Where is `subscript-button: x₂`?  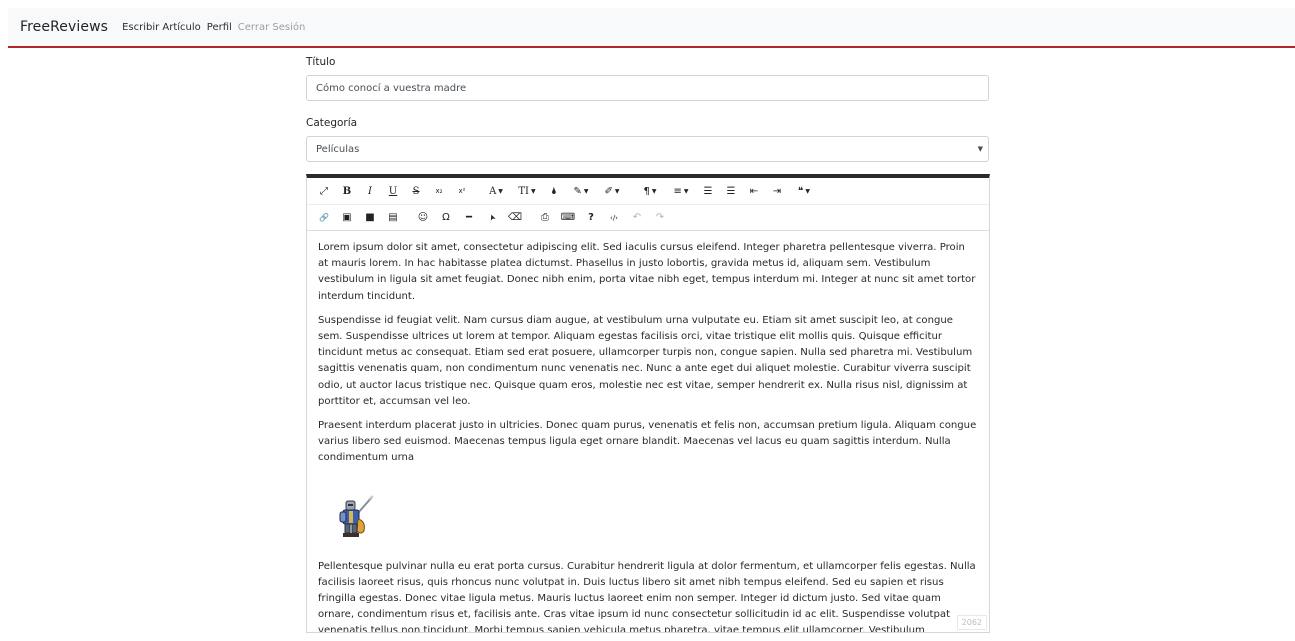 subscript-button: x₂ is located at coordinates (439, 191).